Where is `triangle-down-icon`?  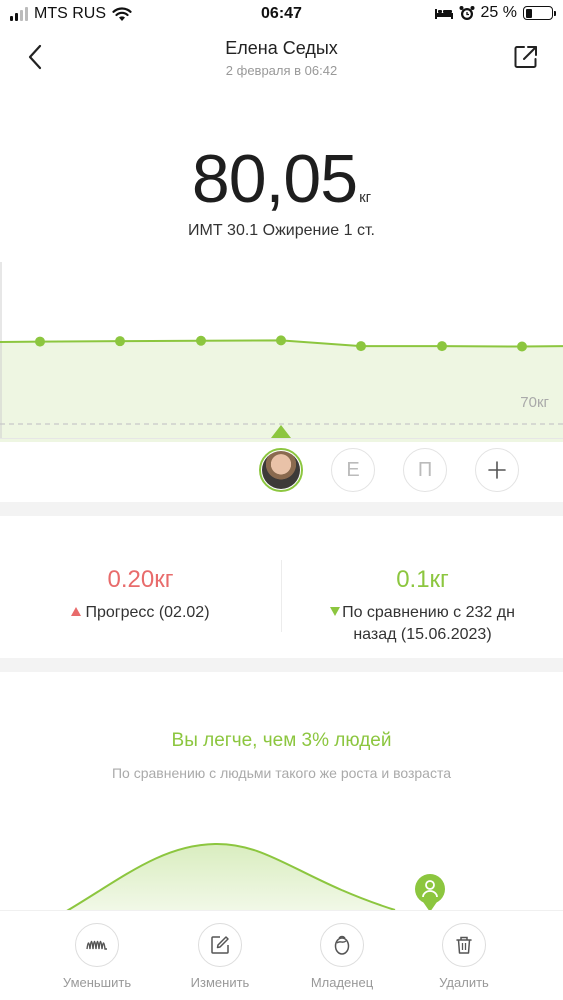
triangle-down-icon is located at coordinates (335, 611).